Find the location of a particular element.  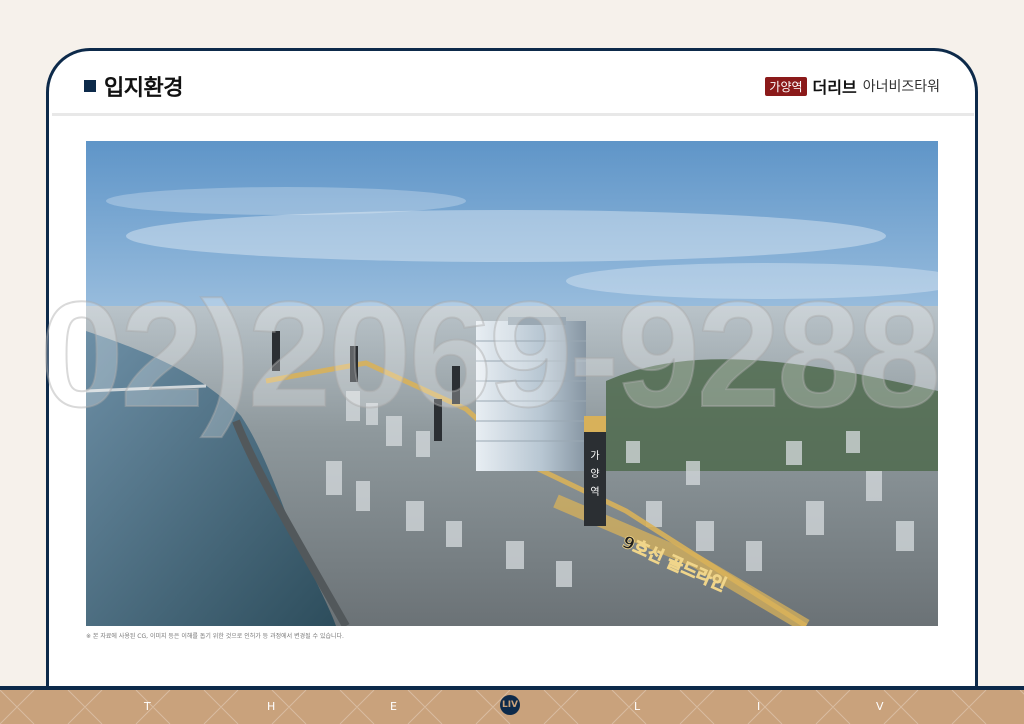

tower-sign-char-2: 양 is located at coordinates (594, 474).